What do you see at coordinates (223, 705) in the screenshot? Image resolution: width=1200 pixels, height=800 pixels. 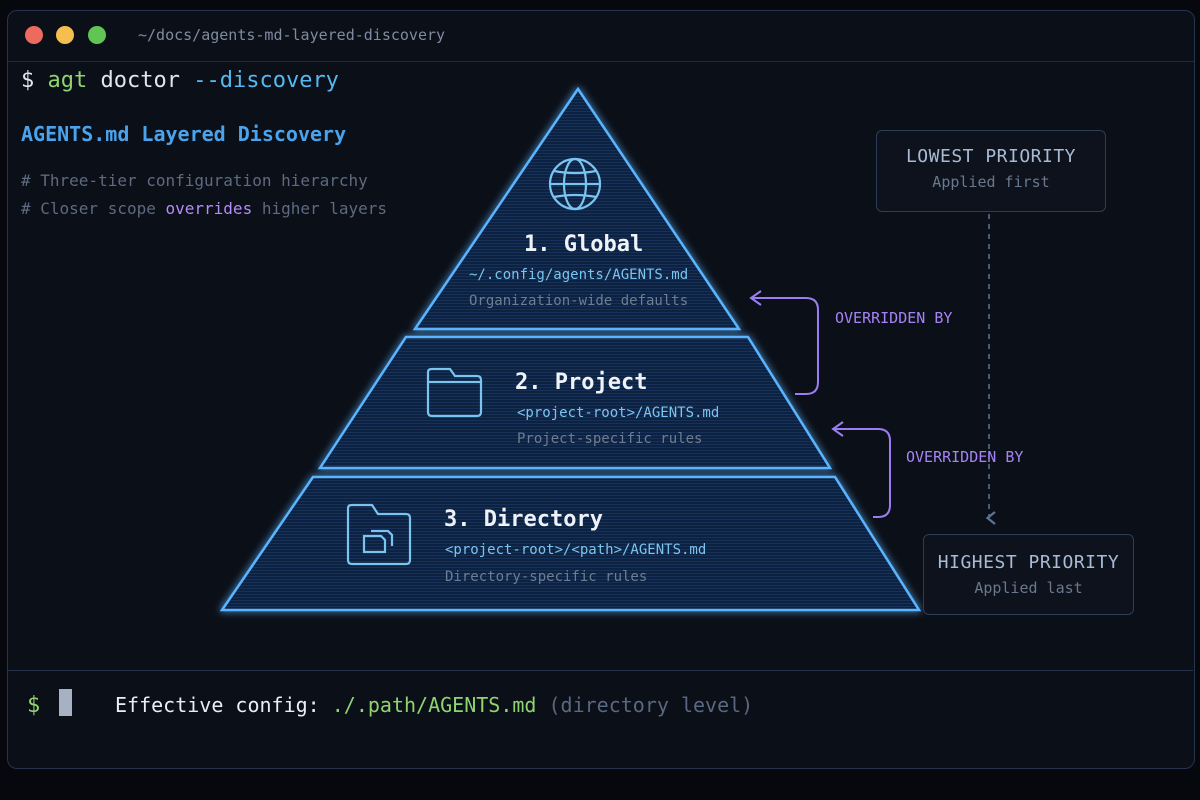 I see `effective-label: Effective config:` at bounding box center [223, 705].